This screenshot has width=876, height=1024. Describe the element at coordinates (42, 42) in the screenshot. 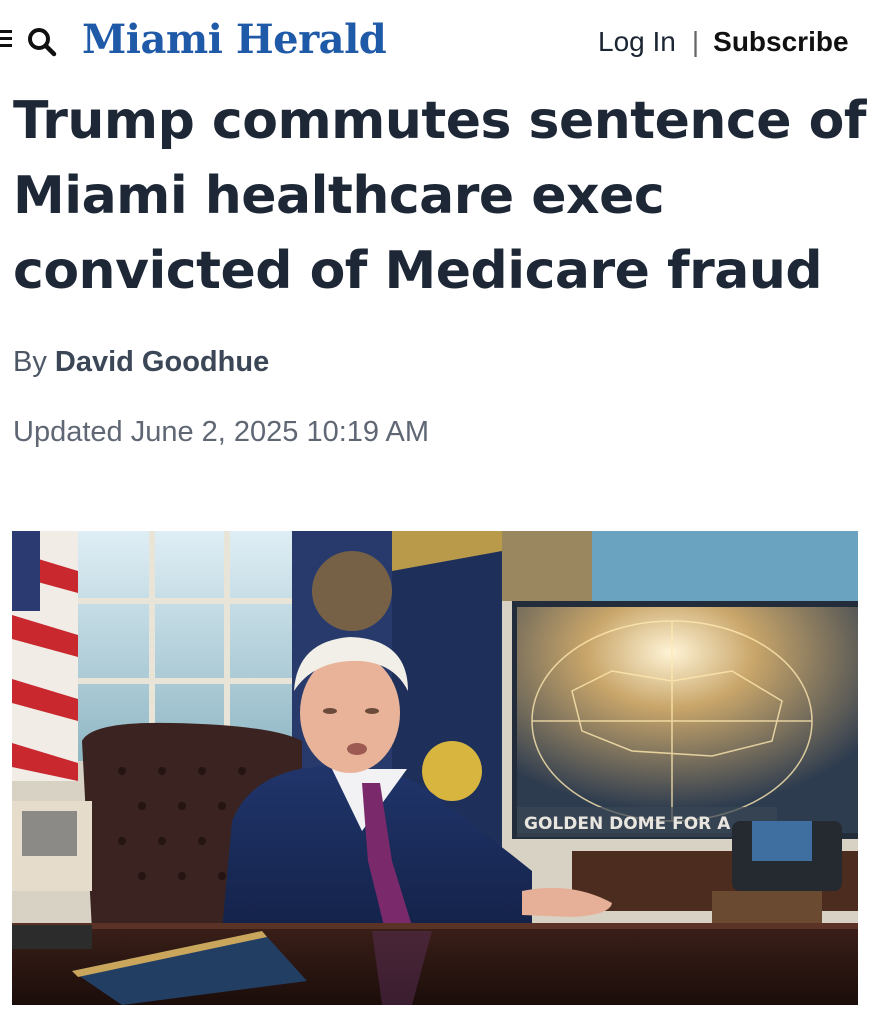

I see `search-icon` at that location.